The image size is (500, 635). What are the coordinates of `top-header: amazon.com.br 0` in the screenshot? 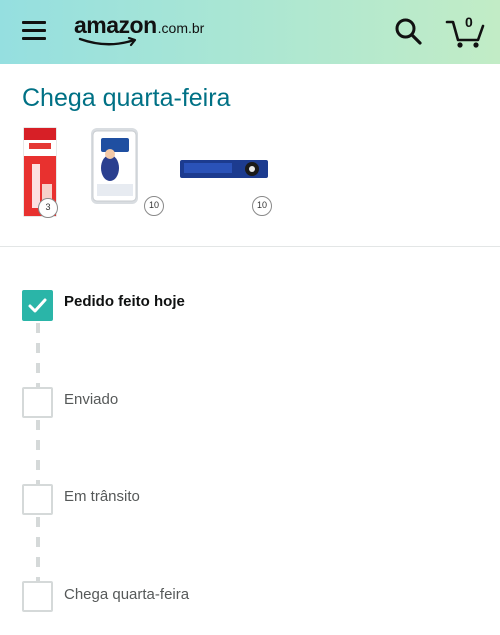 It's located at (250, 32).